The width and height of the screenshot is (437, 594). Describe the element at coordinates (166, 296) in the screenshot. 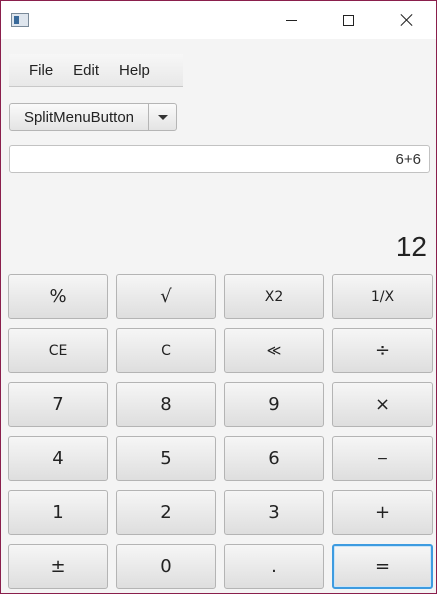

I see `key-sqrt: √` at that location.